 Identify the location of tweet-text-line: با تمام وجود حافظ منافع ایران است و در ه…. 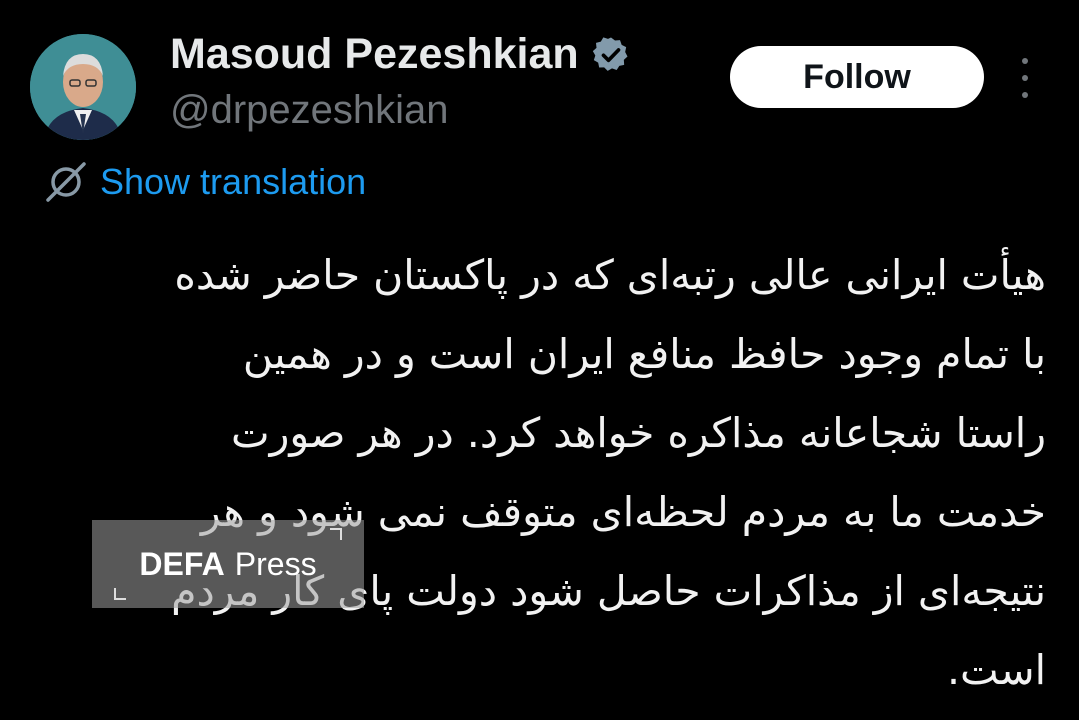
(644, 354).